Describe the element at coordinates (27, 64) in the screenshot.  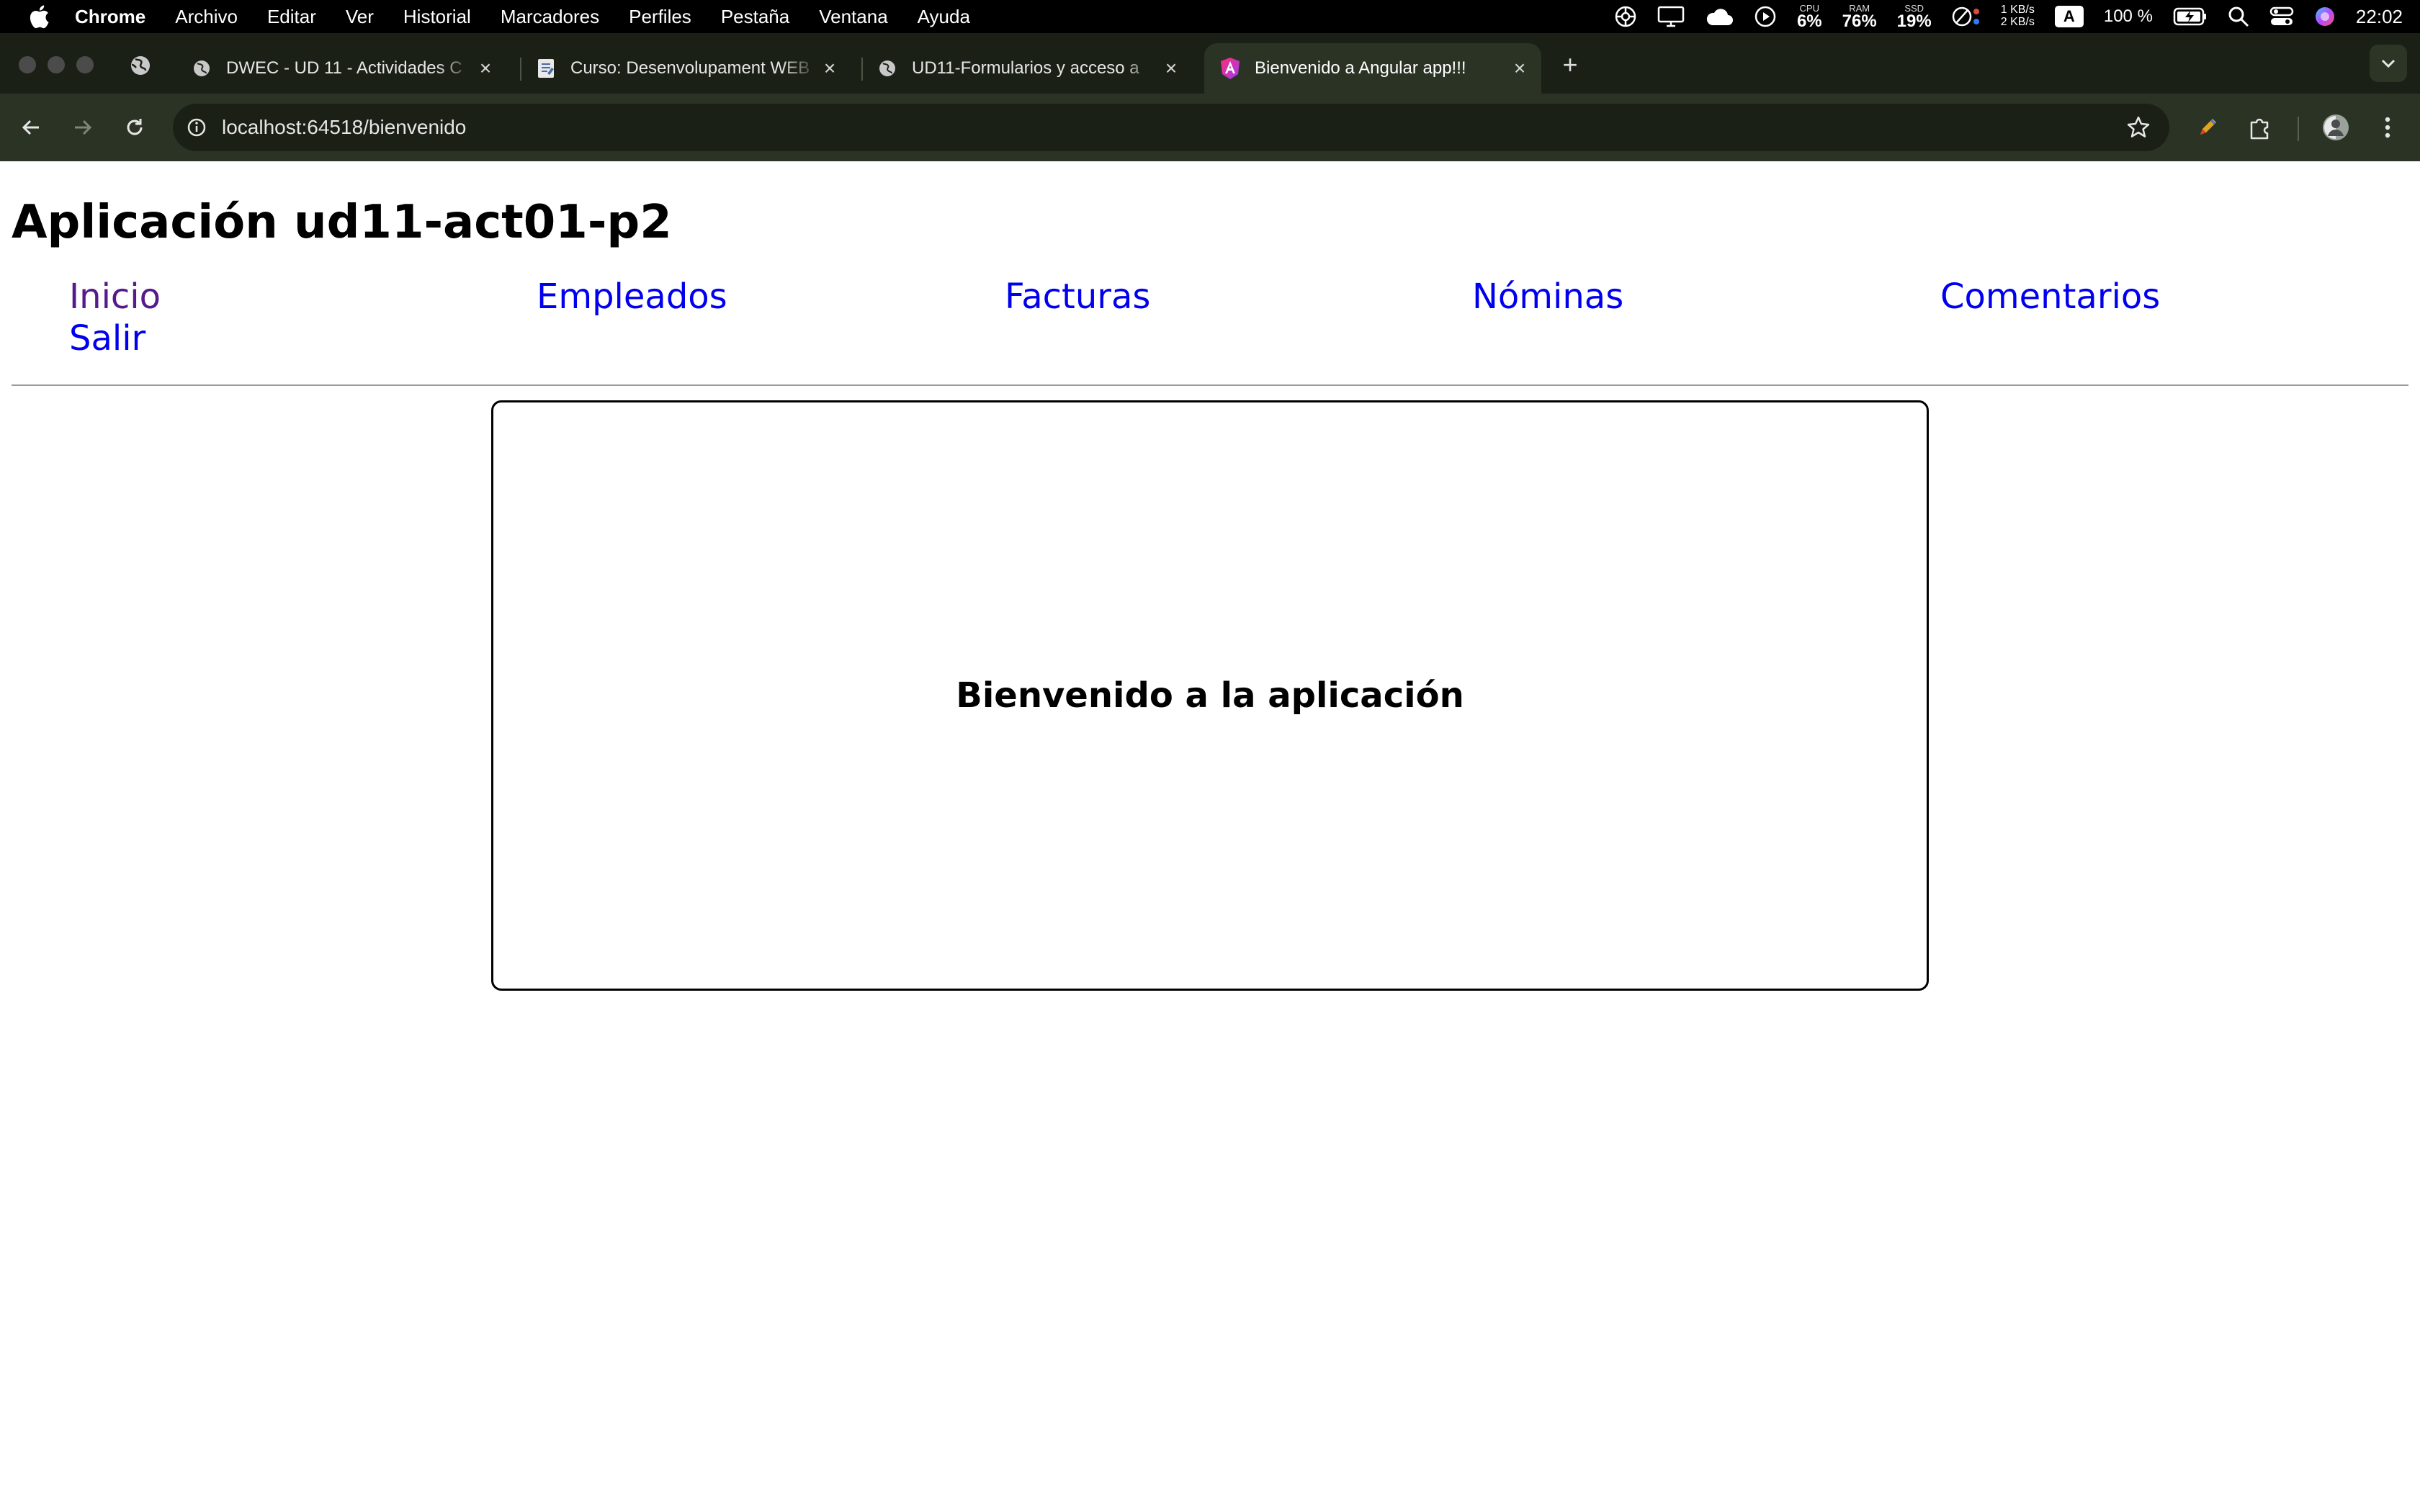
I see `window-close-button` at that location.